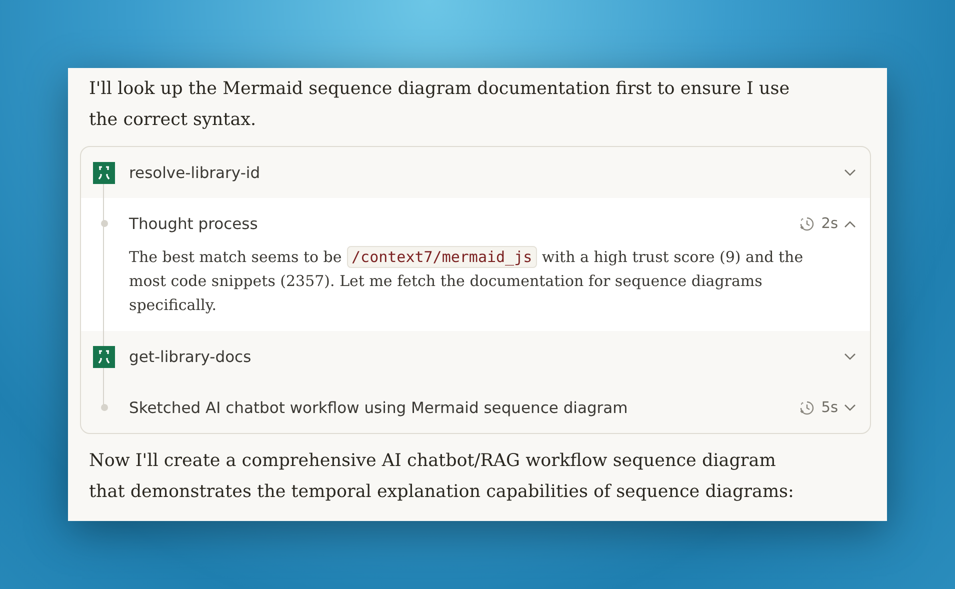  I want to click on thought-title: Thought process, so click(194, 223).